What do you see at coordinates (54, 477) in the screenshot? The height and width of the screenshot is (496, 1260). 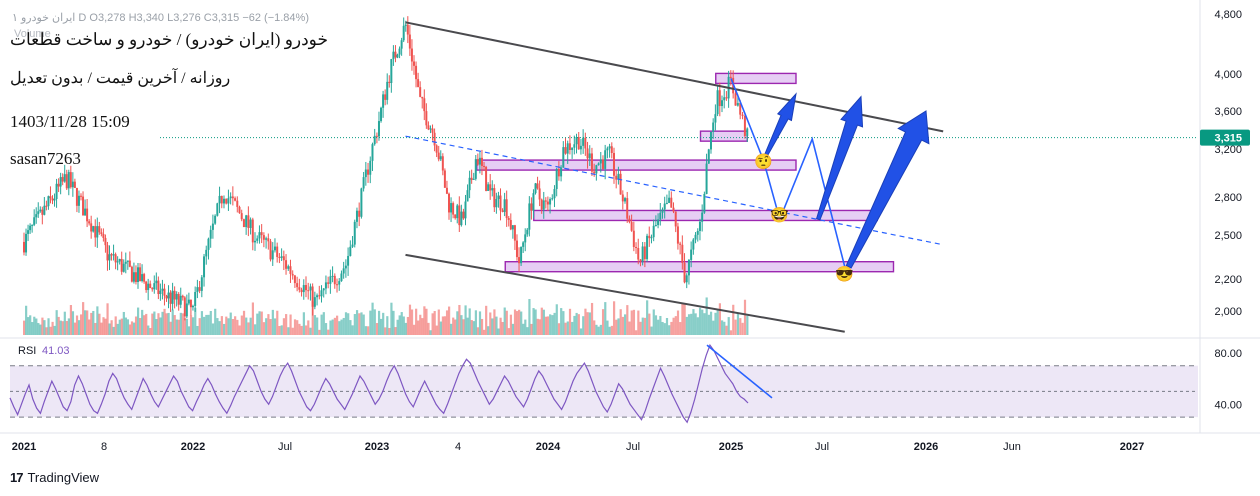 I see `tradingview-brand: 17 TradingView` at bounding box center [54, 477].